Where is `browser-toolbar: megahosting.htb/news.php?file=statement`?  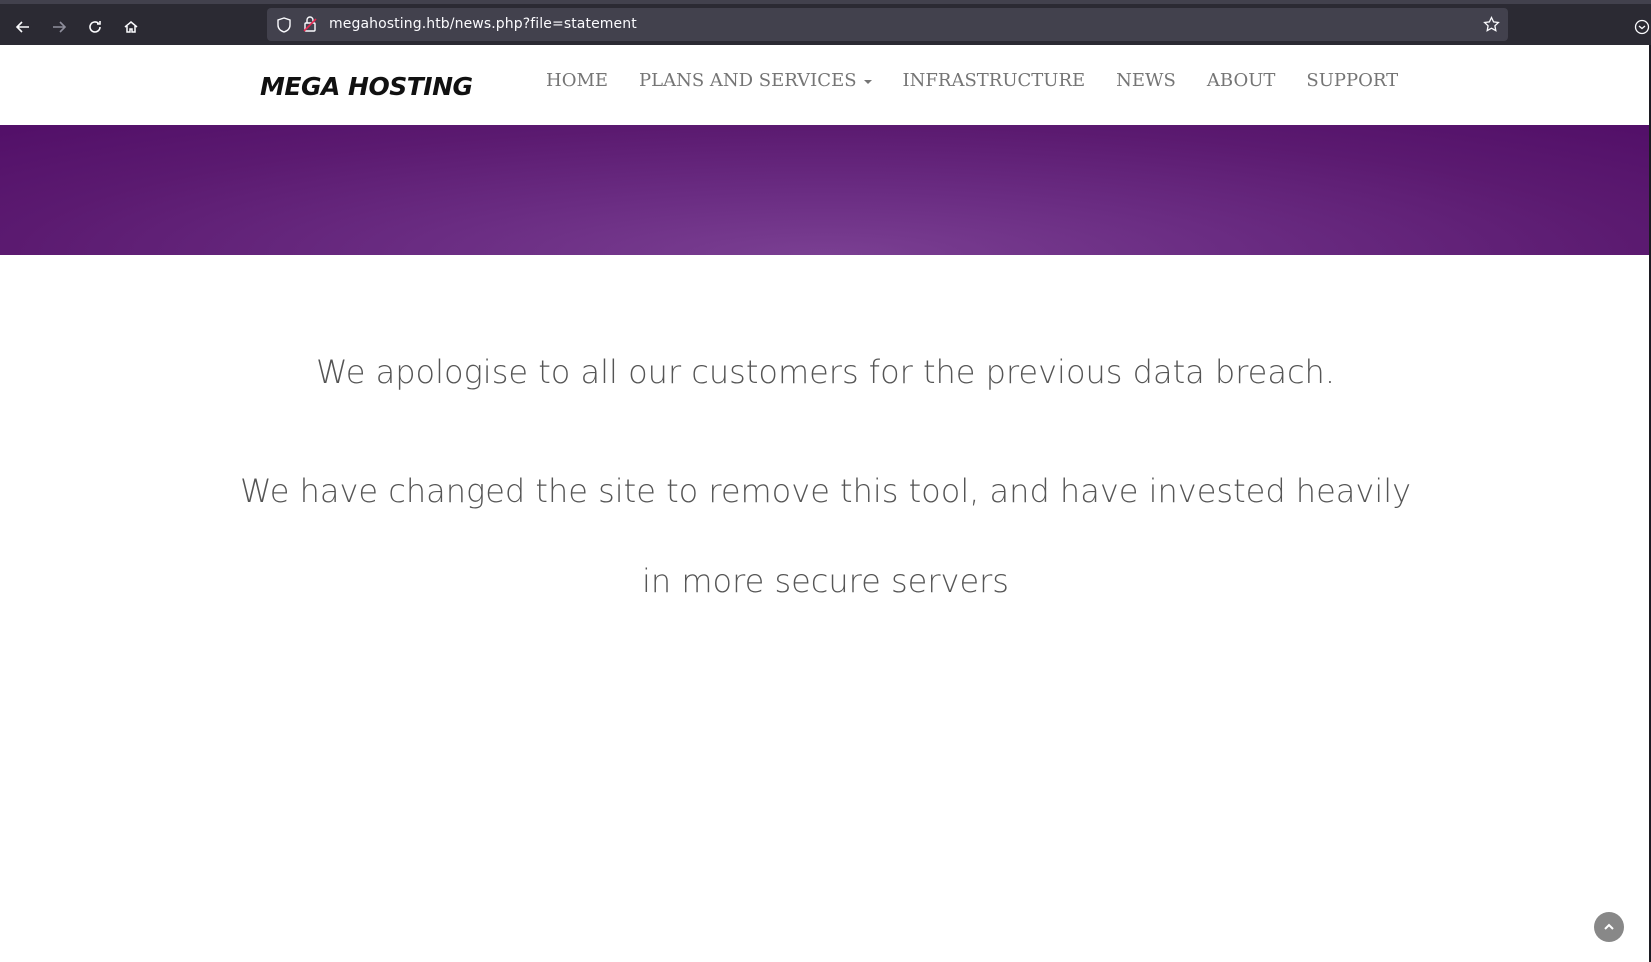 browser-toolbar: megahosting.htb/news.php?file=statement is located at coordinates (825, 22).